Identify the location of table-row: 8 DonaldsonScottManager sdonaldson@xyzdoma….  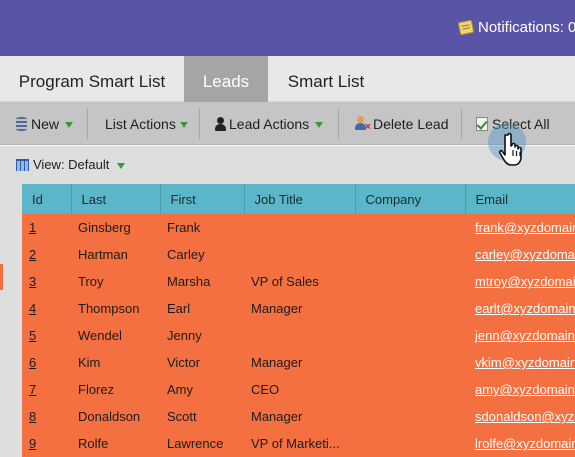
(298, 416).